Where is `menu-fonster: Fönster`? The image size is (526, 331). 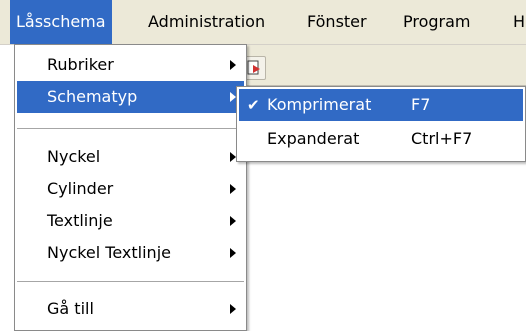 menu-fonster: Fönster is located at coordinates (337, 22).